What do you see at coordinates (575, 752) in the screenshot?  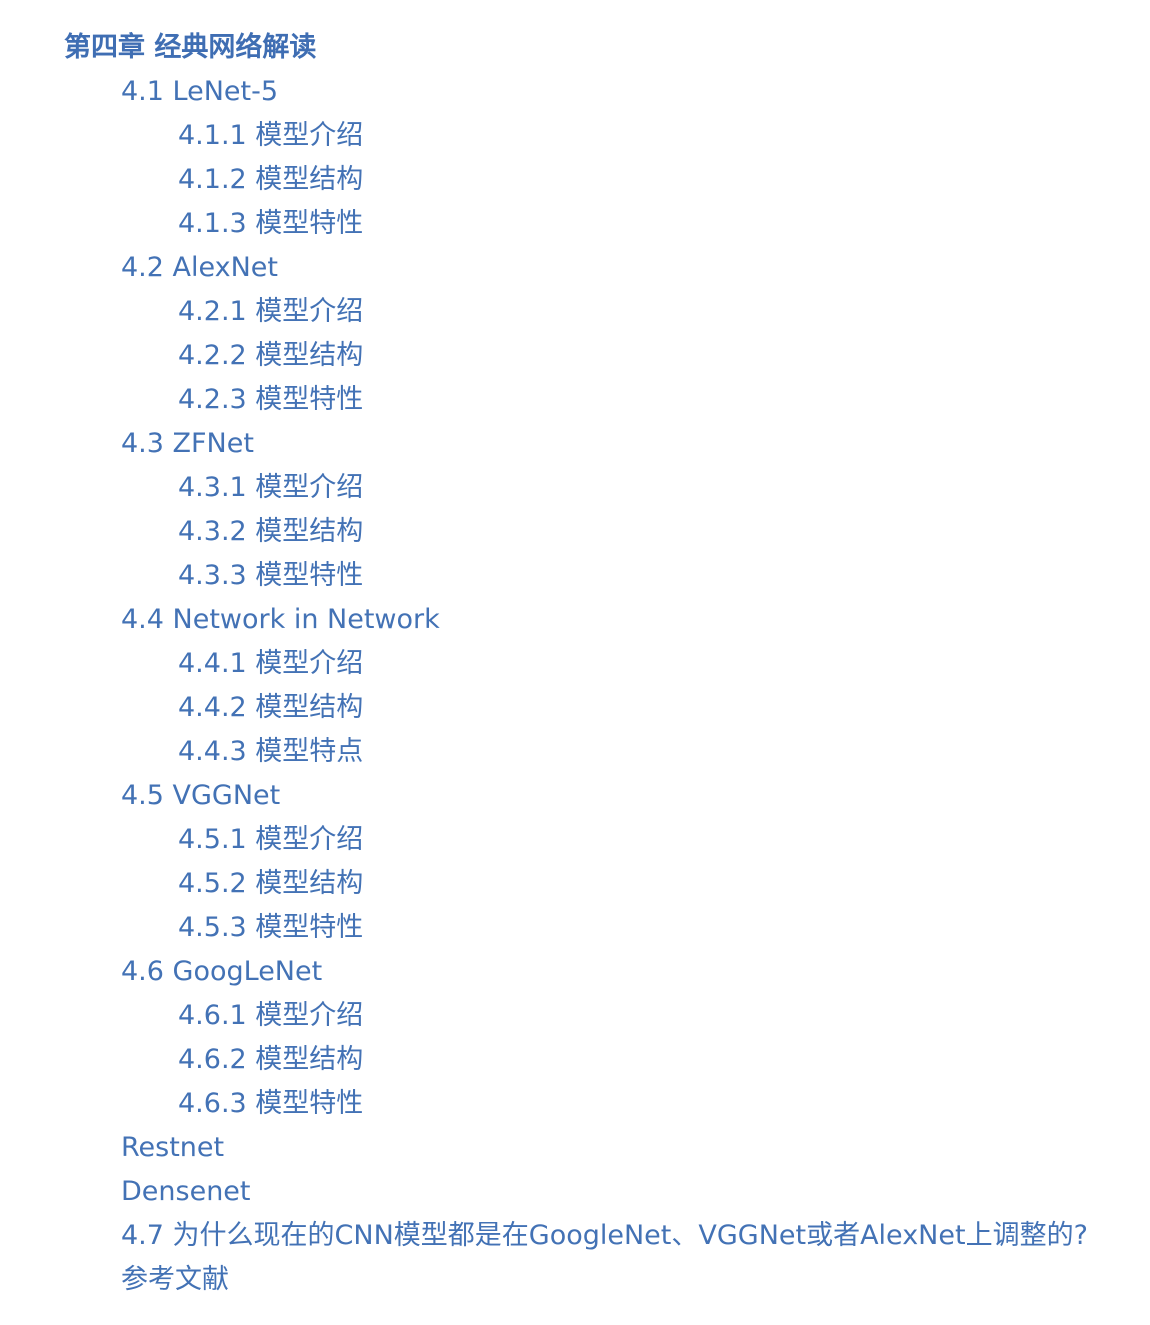 I see `toc-link-4-4-3: 4.4.3 模型特点` at bounding box center [575, 752].